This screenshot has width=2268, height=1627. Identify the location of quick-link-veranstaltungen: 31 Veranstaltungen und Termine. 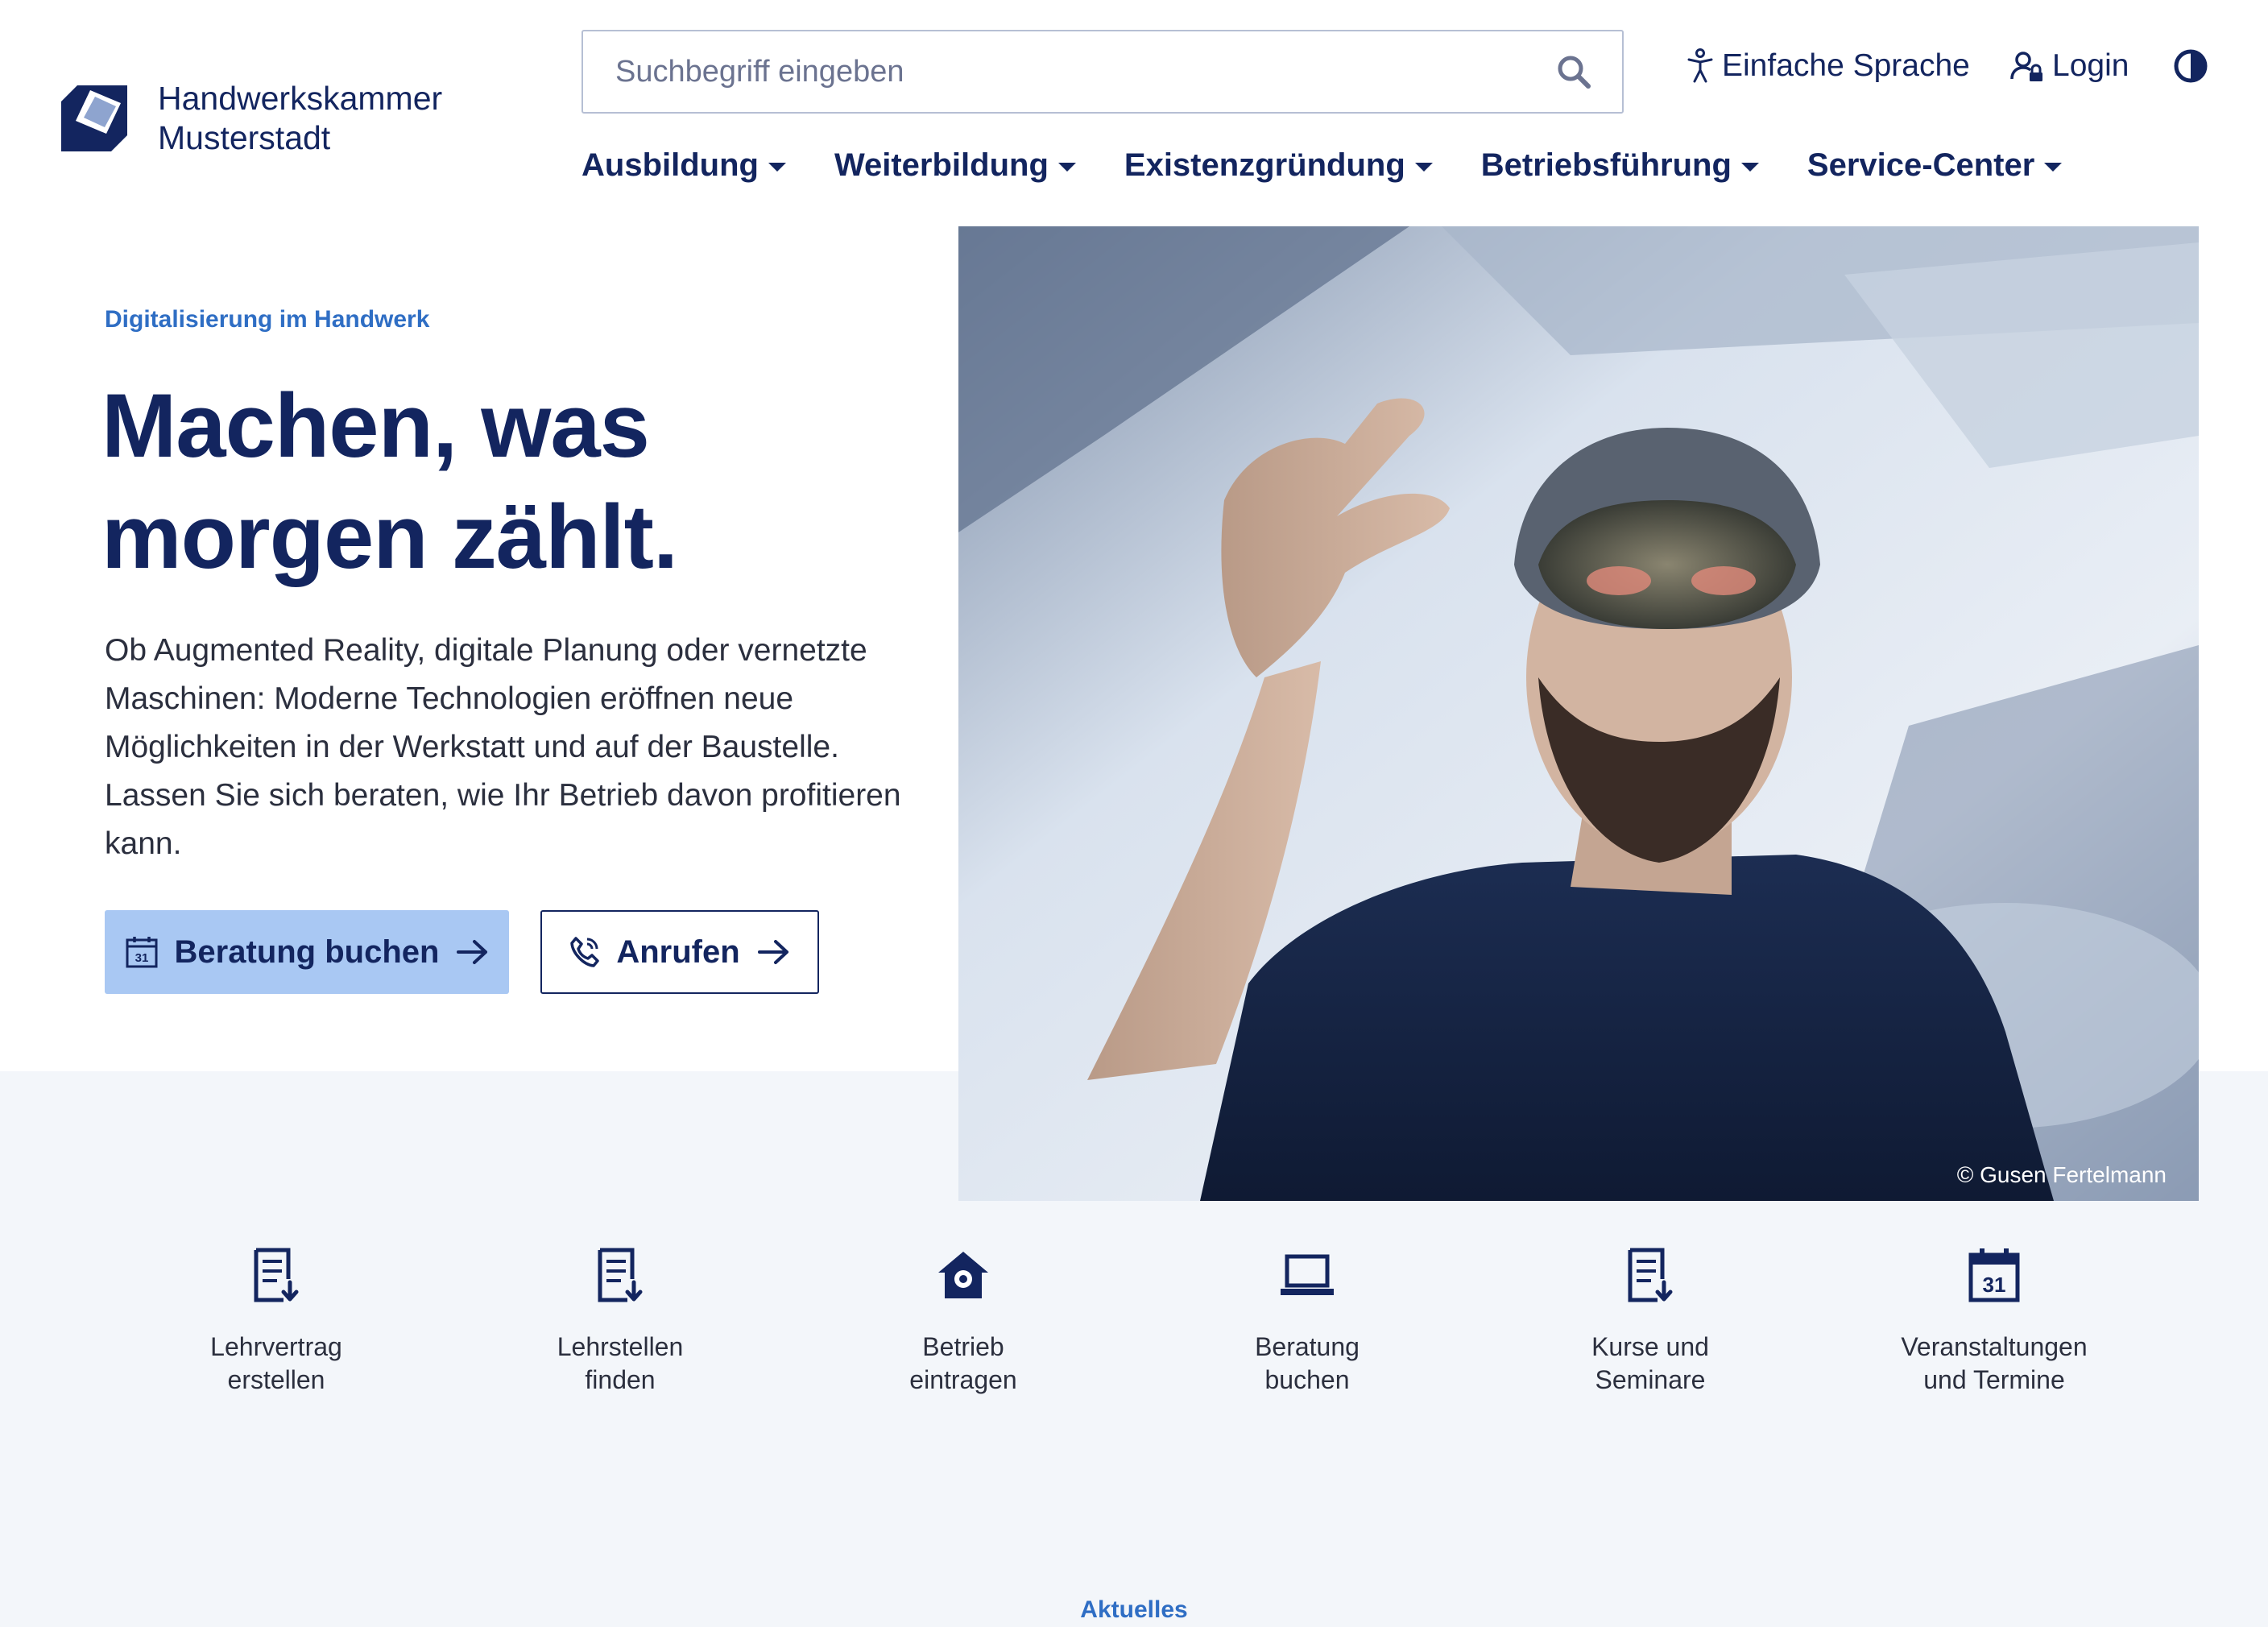
(1994, 1322).